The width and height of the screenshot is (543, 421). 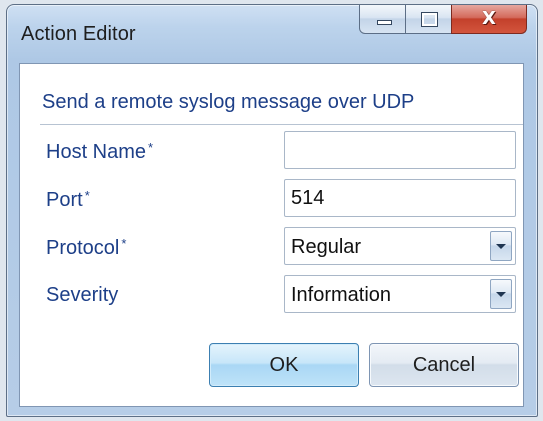 I want to click on close-icon: X, so click(x=489, y=18).